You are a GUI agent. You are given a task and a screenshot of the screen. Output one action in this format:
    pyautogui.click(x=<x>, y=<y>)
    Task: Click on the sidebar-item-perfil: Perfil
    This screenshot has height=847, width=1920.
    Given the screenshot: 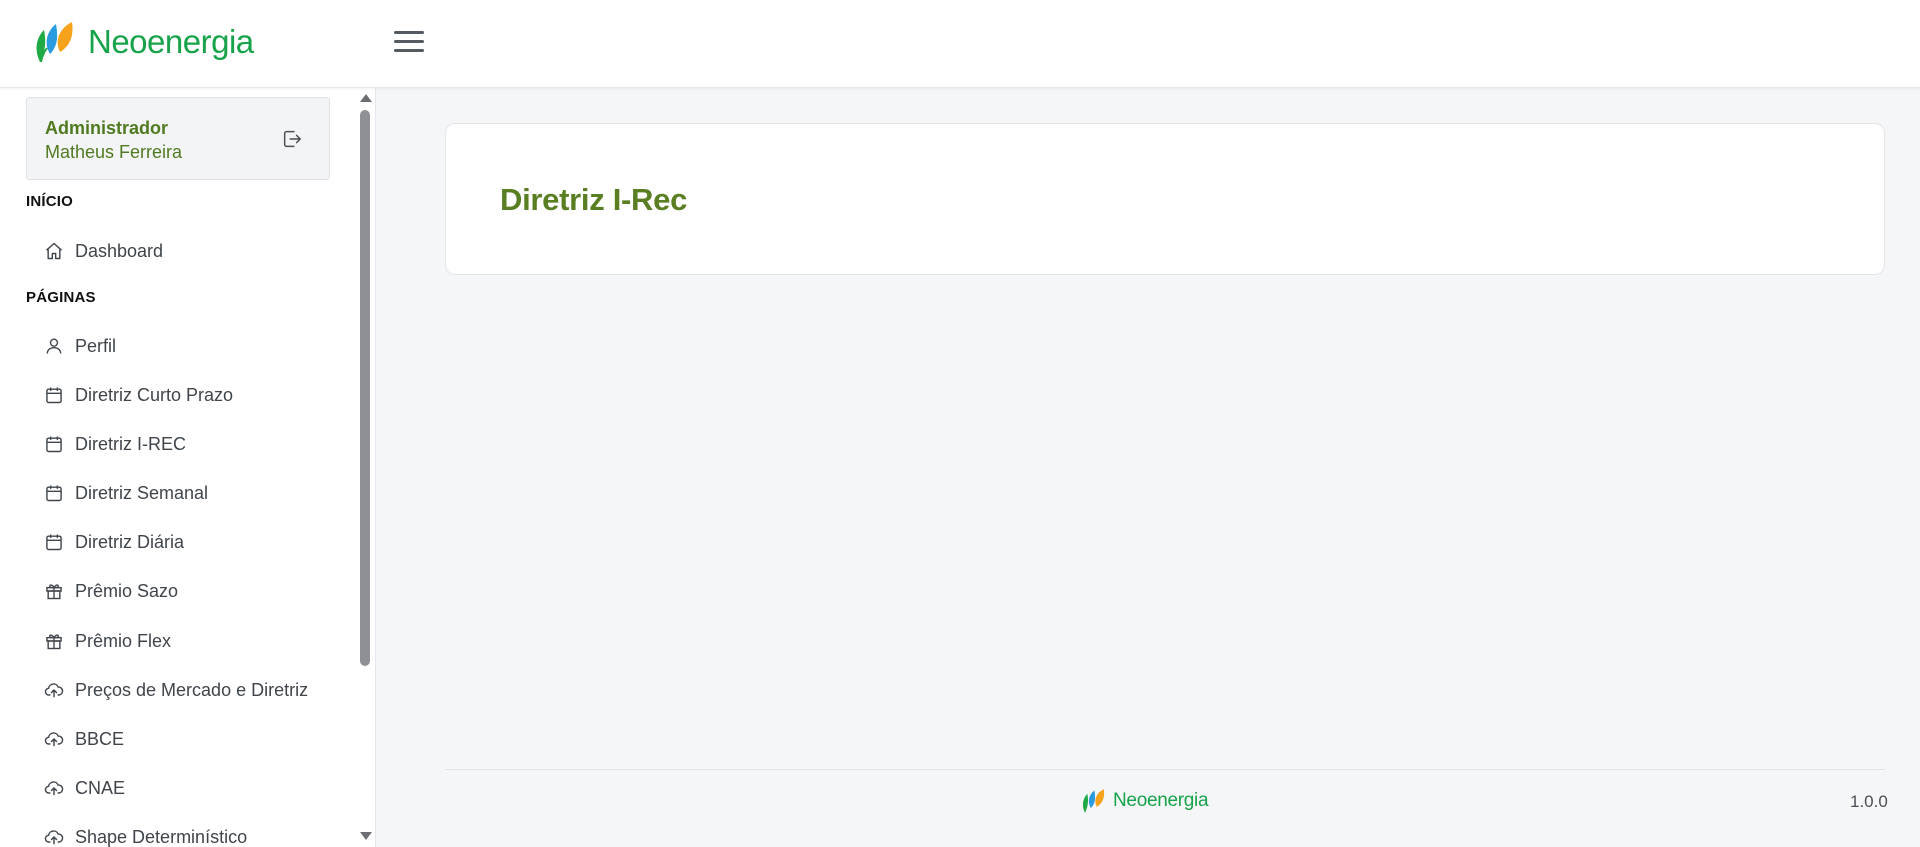 What is the action you would take?
    pyautogui.click(x=194, y=346)
    